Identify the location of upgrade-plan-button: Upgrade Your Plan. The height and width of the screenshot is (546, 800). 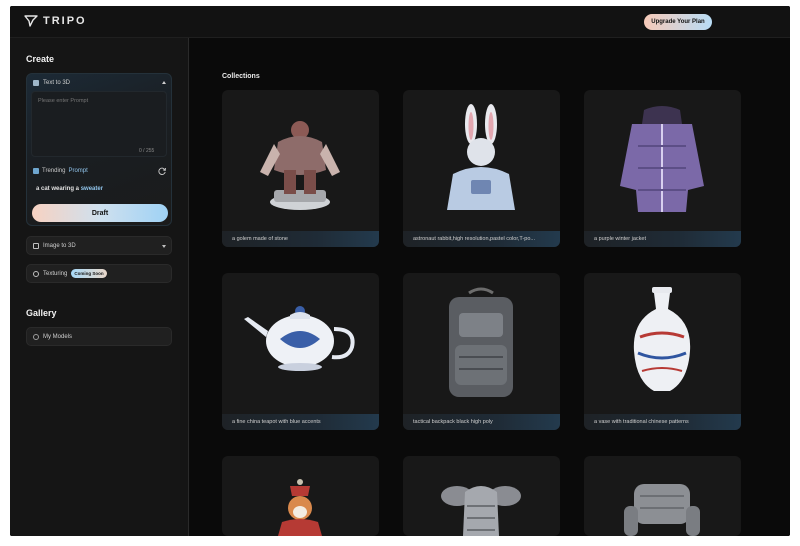
(678, 22).